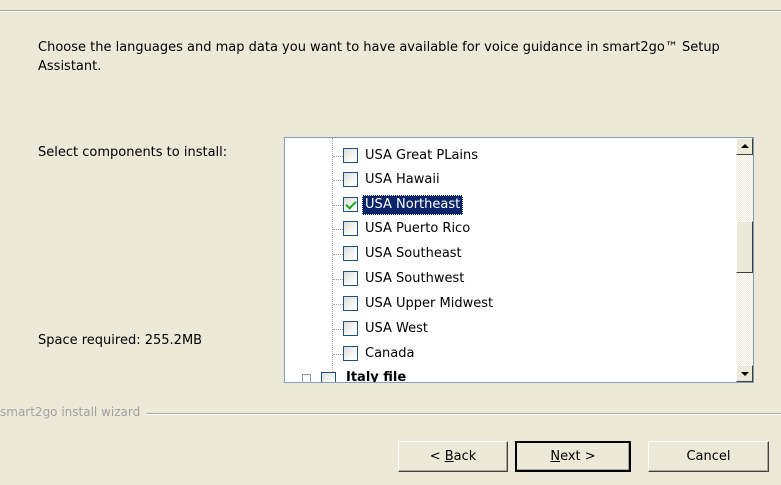 The height and width of the screenshot is (485, 781). I want to click on tree-item-usa-great-plains: USA Great PLains, so click(495, 156).